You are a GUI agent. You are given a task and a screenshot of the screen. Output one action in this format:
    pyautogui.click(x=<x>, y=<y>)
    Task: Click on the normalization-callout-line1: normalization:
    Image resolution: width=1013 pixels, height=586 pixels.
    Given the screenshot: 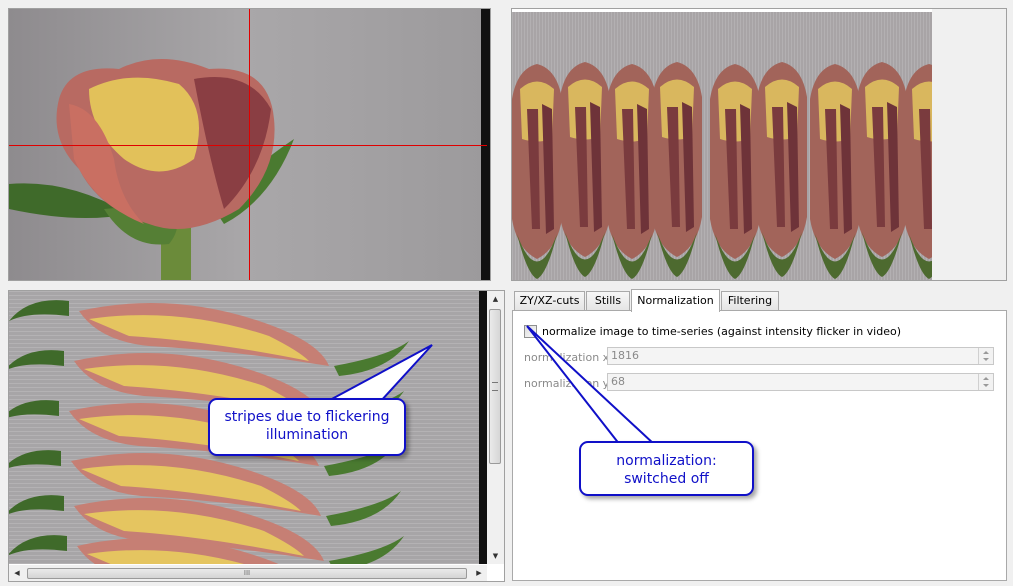 What is the action you would take?
    pyautogui.click(x=666, y=461)
    